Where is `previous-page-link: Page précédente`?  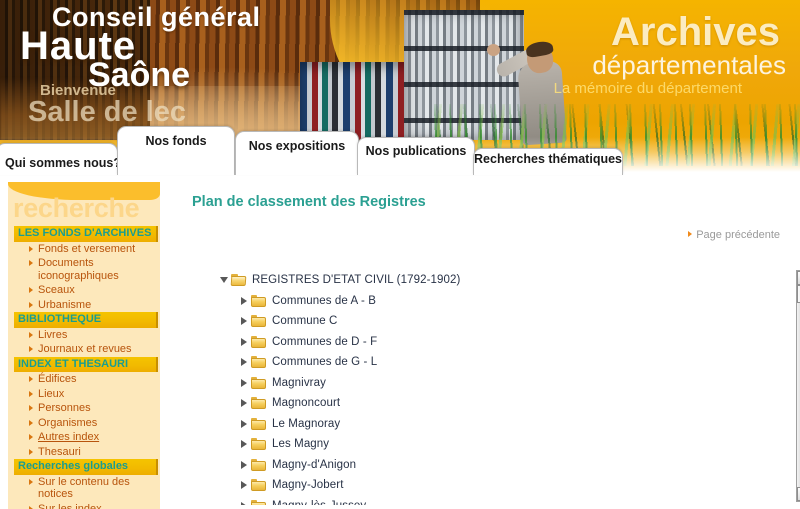 previous-page-link: Page précédente is located at coordinates (734, 235).